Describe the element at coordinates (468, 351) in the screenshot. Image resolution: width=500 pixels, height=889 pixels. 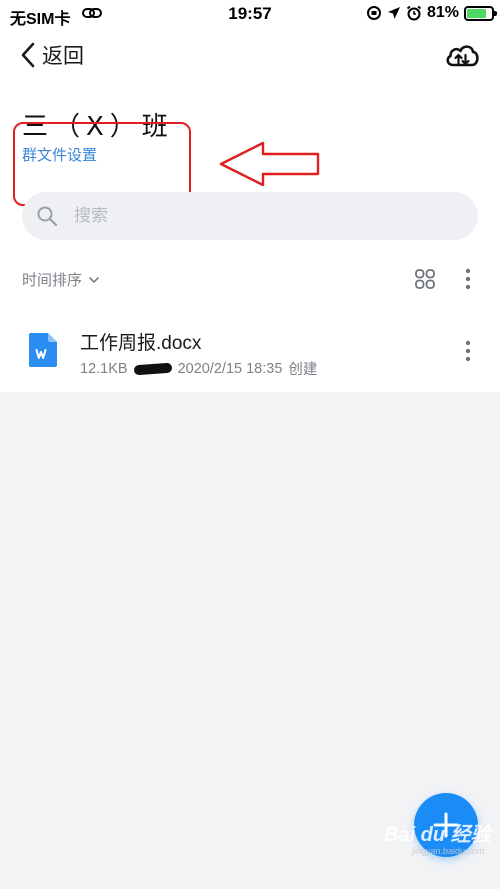
I see `file-more-icon` at that location.